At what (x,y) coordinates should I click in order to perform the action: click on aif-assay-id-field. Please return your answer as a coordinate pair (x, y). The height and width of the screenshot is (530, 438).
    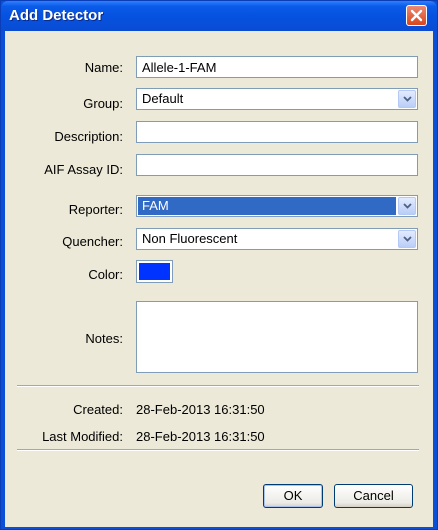
    Looking at the image, I should click on (277, 165).